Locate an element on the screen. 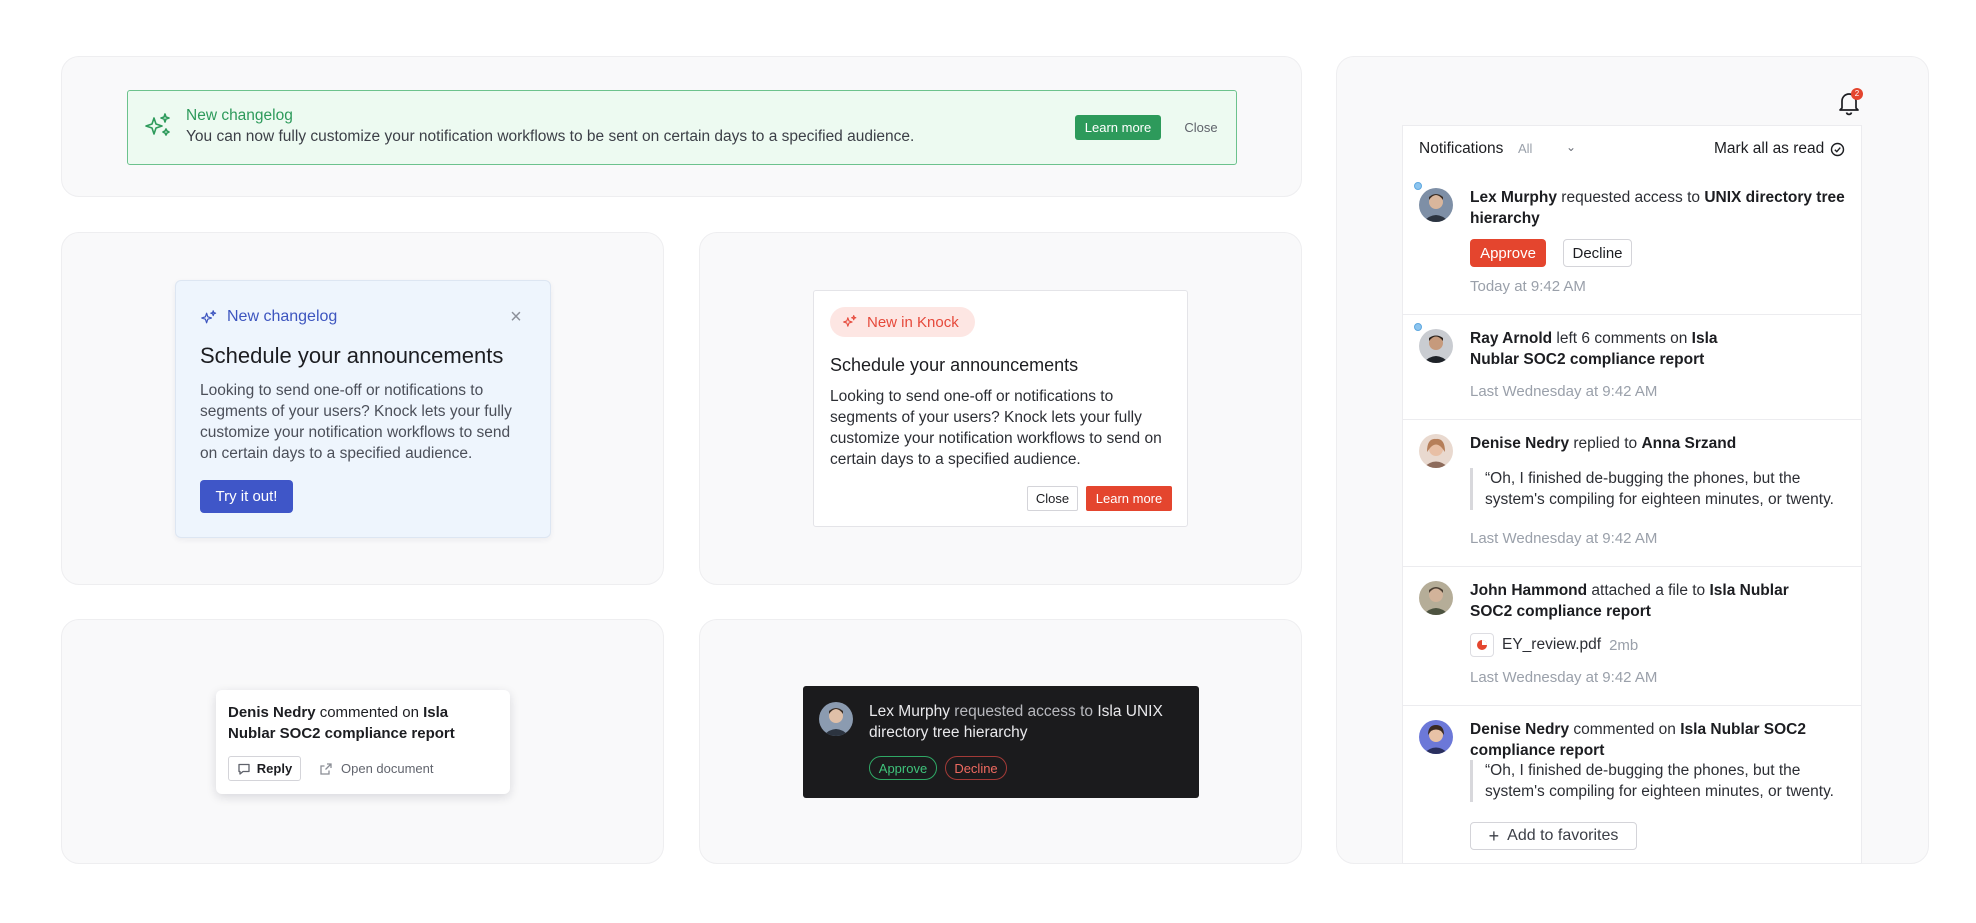  announcement-learn-more-button: Learn more is located at coordinates (1129, 498).